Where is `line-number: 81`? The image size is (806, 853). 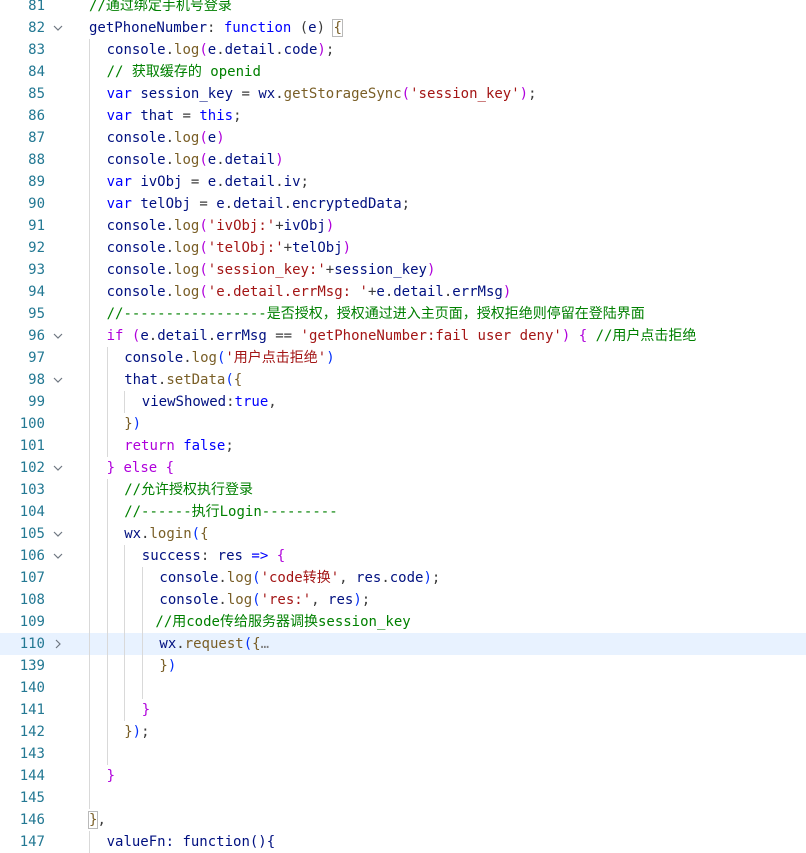 line-number: 81 is located at coordinates (36, 7).